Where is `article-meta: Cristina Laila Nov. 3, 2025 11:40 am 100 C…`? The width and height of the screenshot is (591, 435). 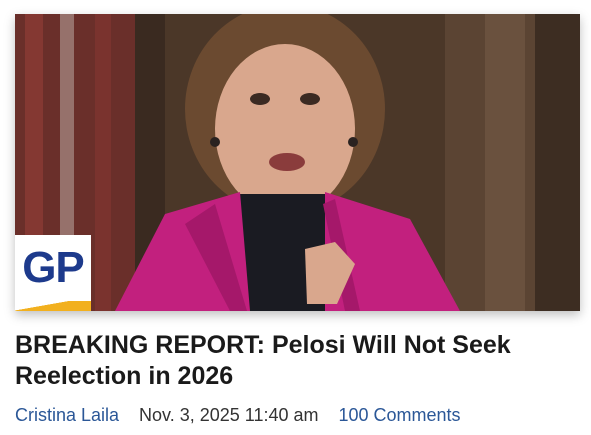 article-meta: Cristina Laila Nov. 3, 2025 11:40 am 100 C… is located at coordinates (238, 415).